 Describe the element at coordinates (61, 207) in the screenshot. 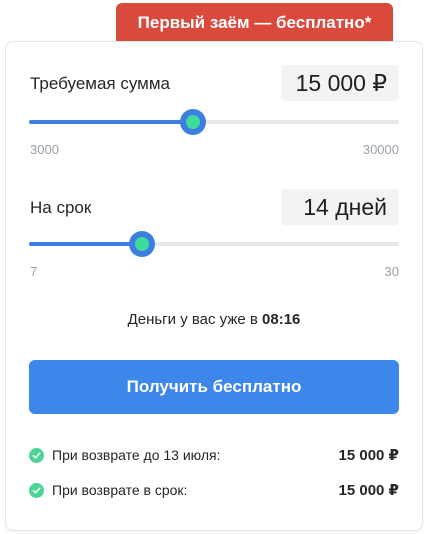

I see `term-label: На срок` at that location.